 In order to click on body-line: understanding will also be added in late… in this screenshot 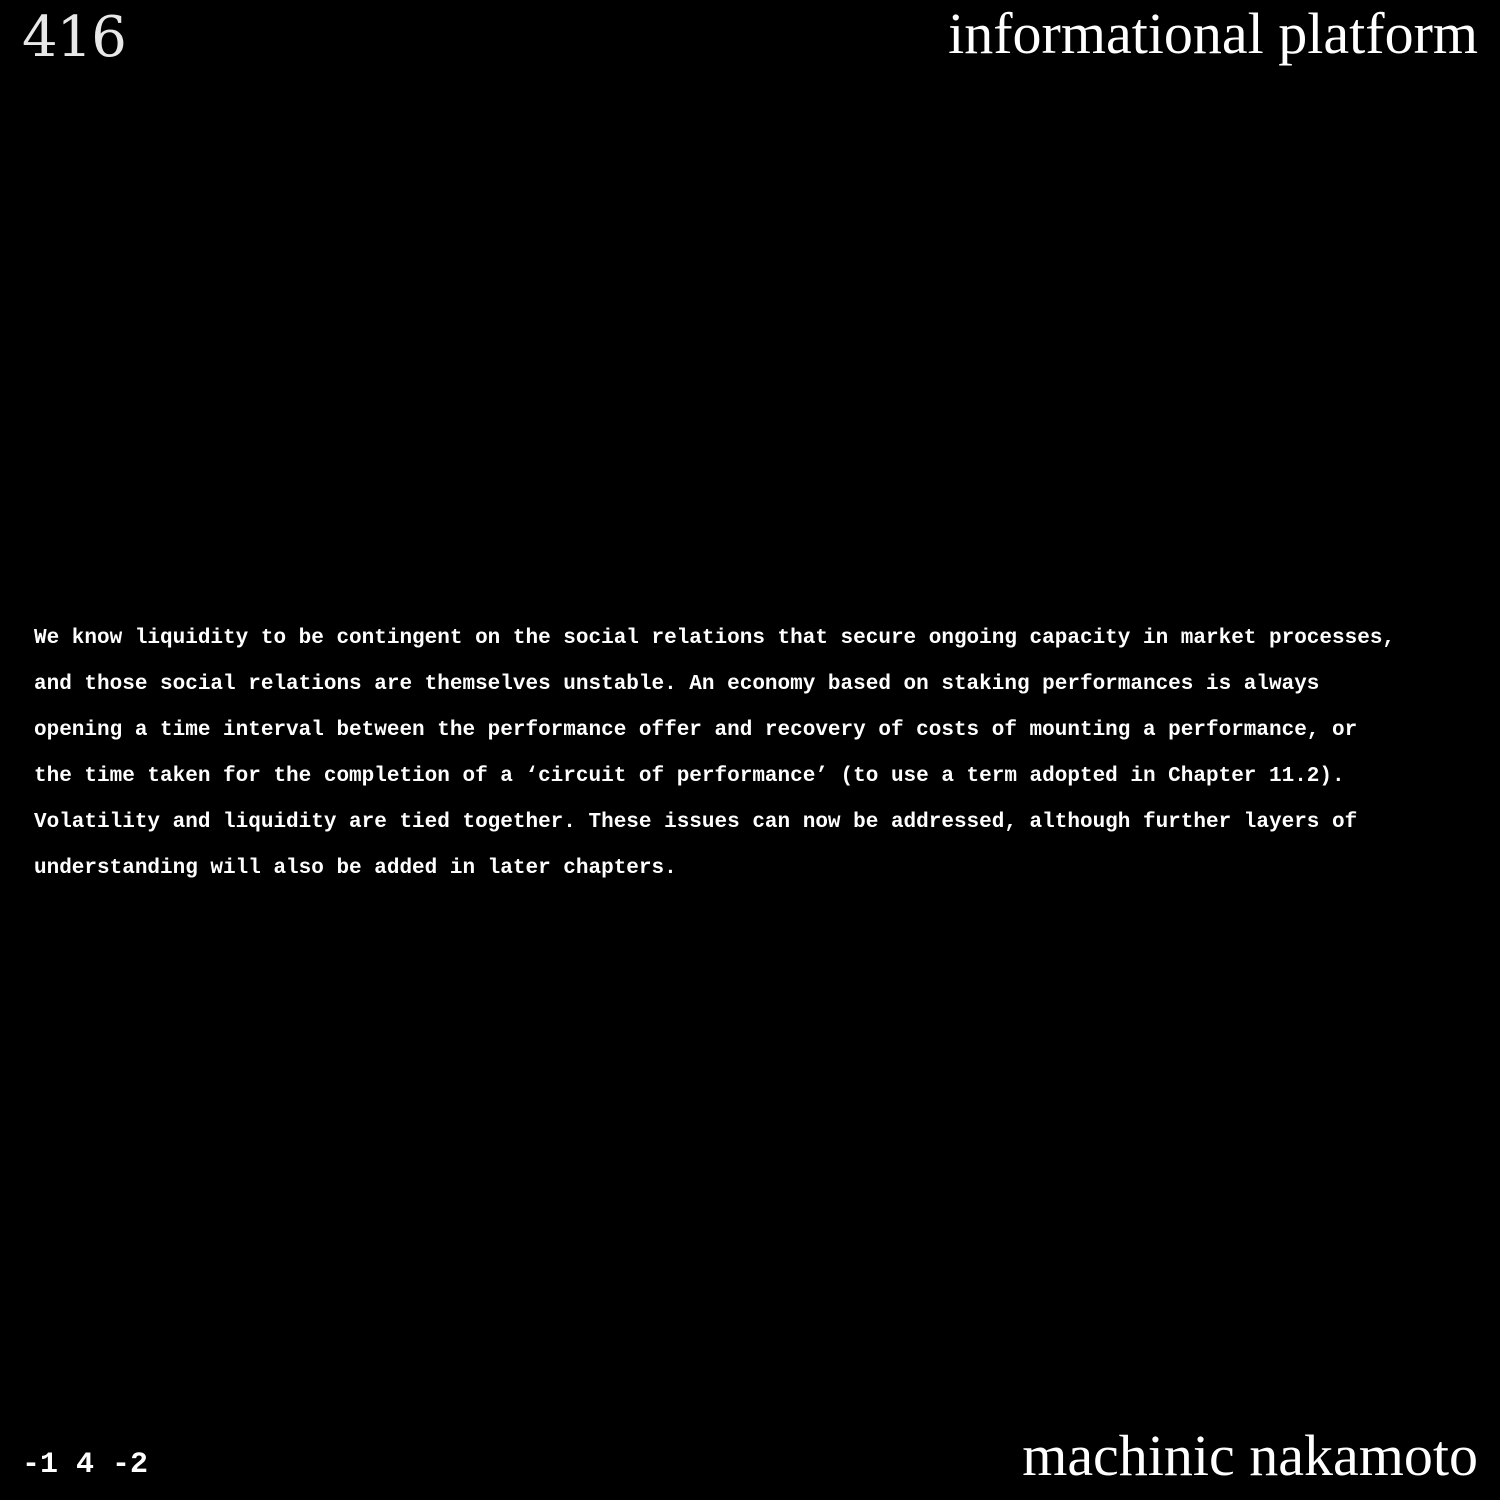, I will do `click(355, 868)`.